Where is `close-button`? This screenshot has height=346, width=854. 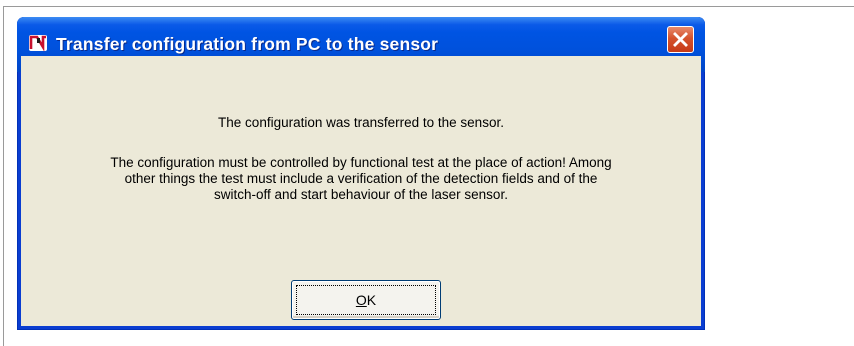 close-button is located at coordinates (680, 39).